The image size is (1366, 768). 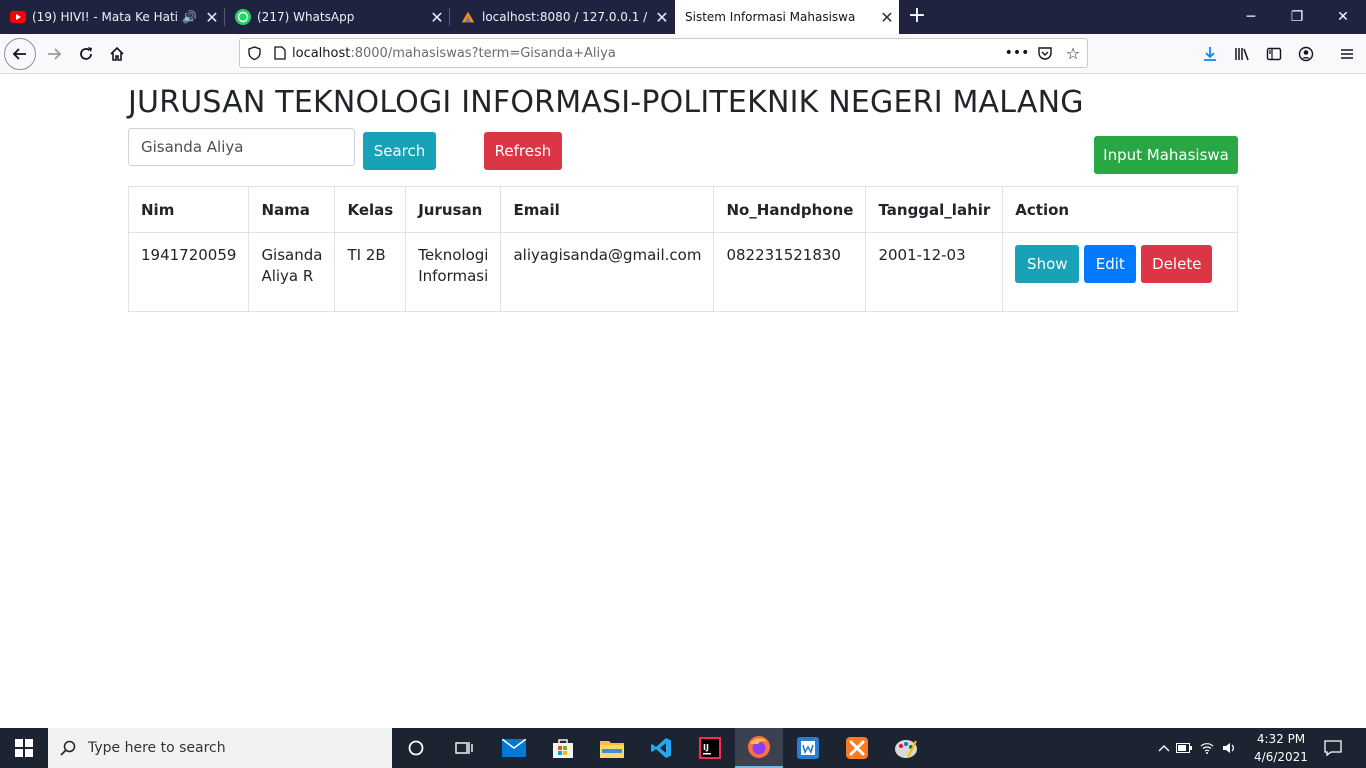 I want to click on column-header-nama: Nama, so click(x=292, y=209).